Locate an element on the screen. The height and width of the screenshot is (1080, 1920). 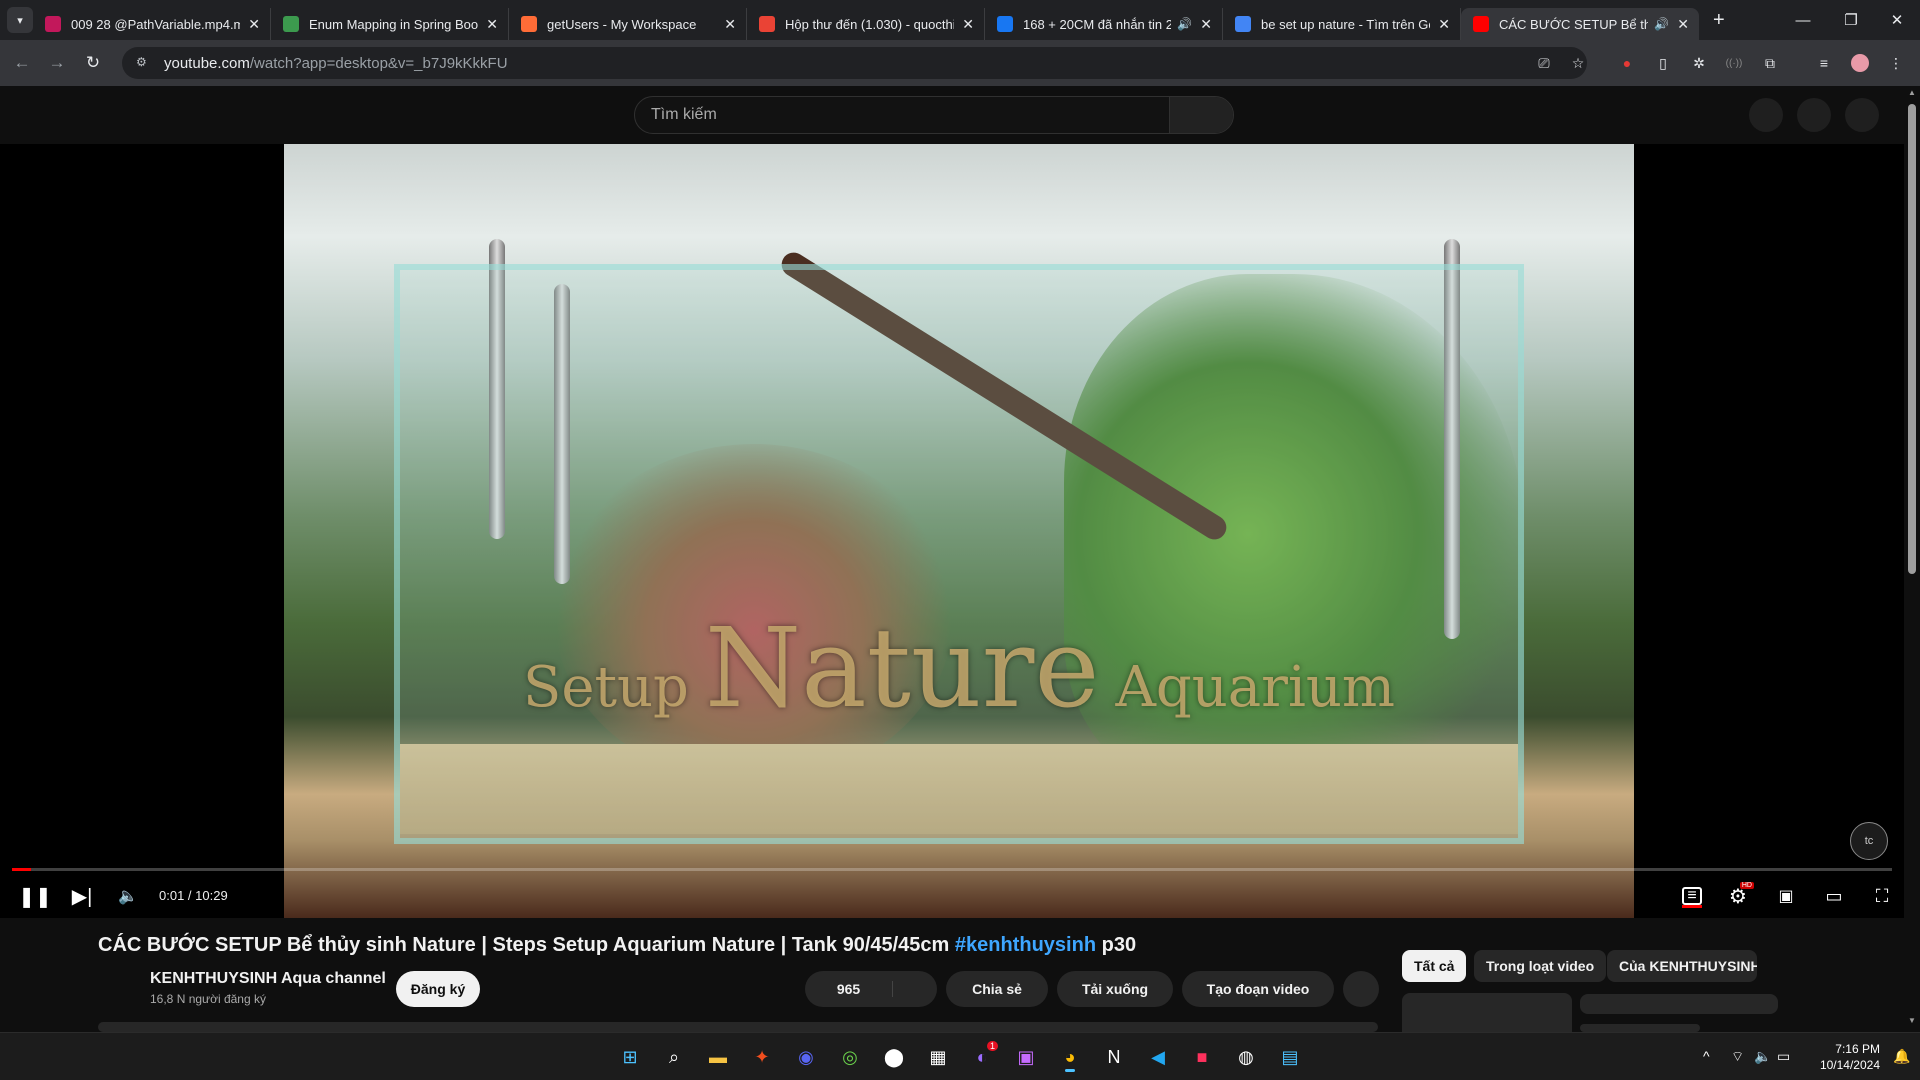
next-button: ▶| is located at coordinates (82, 896).